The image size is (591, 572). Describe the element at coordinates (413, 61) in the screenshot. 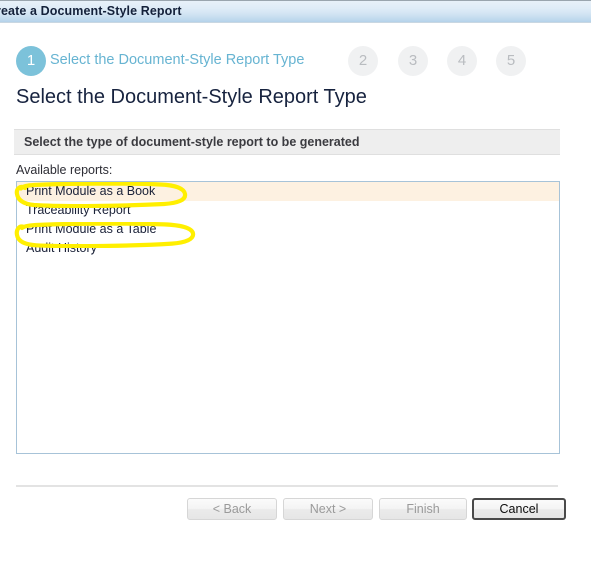

I see `wizard-step-3: 3` at that location.